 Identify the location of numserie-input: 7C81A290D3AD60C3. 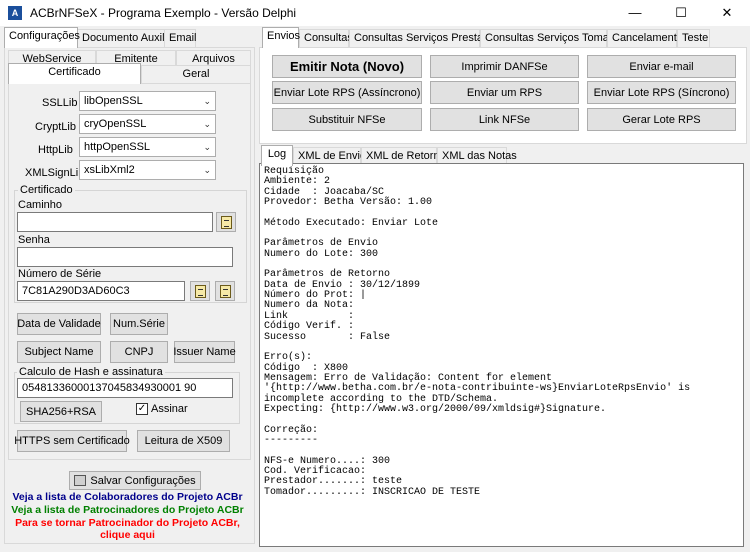
(101, 291).